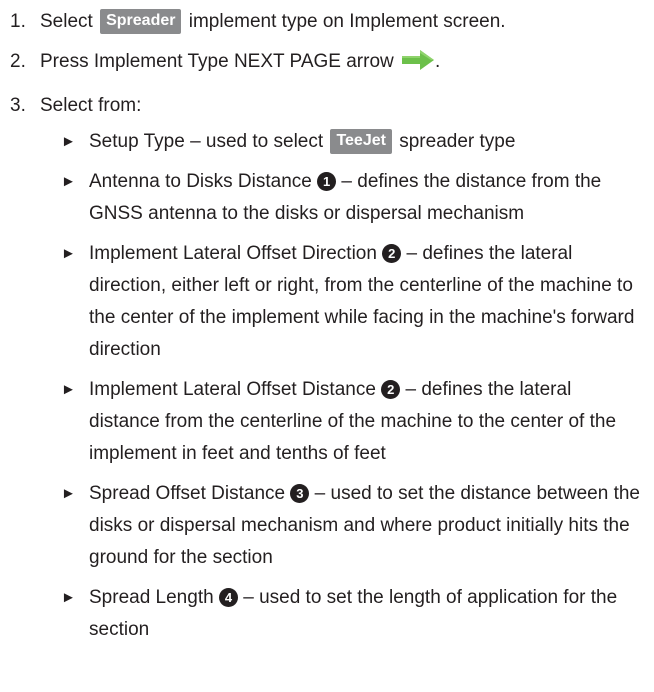 This screenshot has width=654, height=692. What do you see at coordinates (418, 65) in the screenshot?
I see `right-arrow-icon` at bounding box center [418, 65].